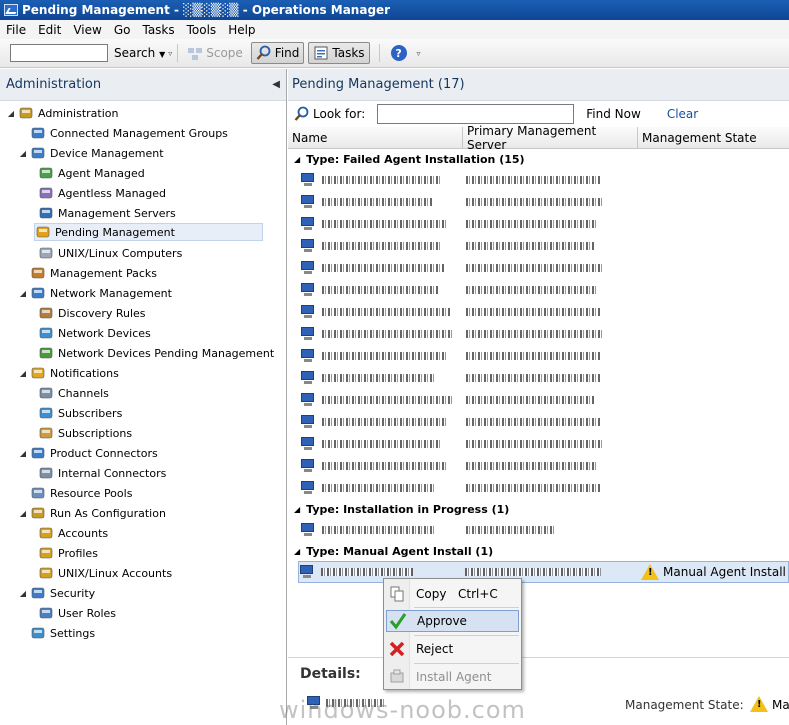 Image resolution: width=789 pixels, height=725 pixels. I want to click on tasks-button: Tasks, so click(339, 53).